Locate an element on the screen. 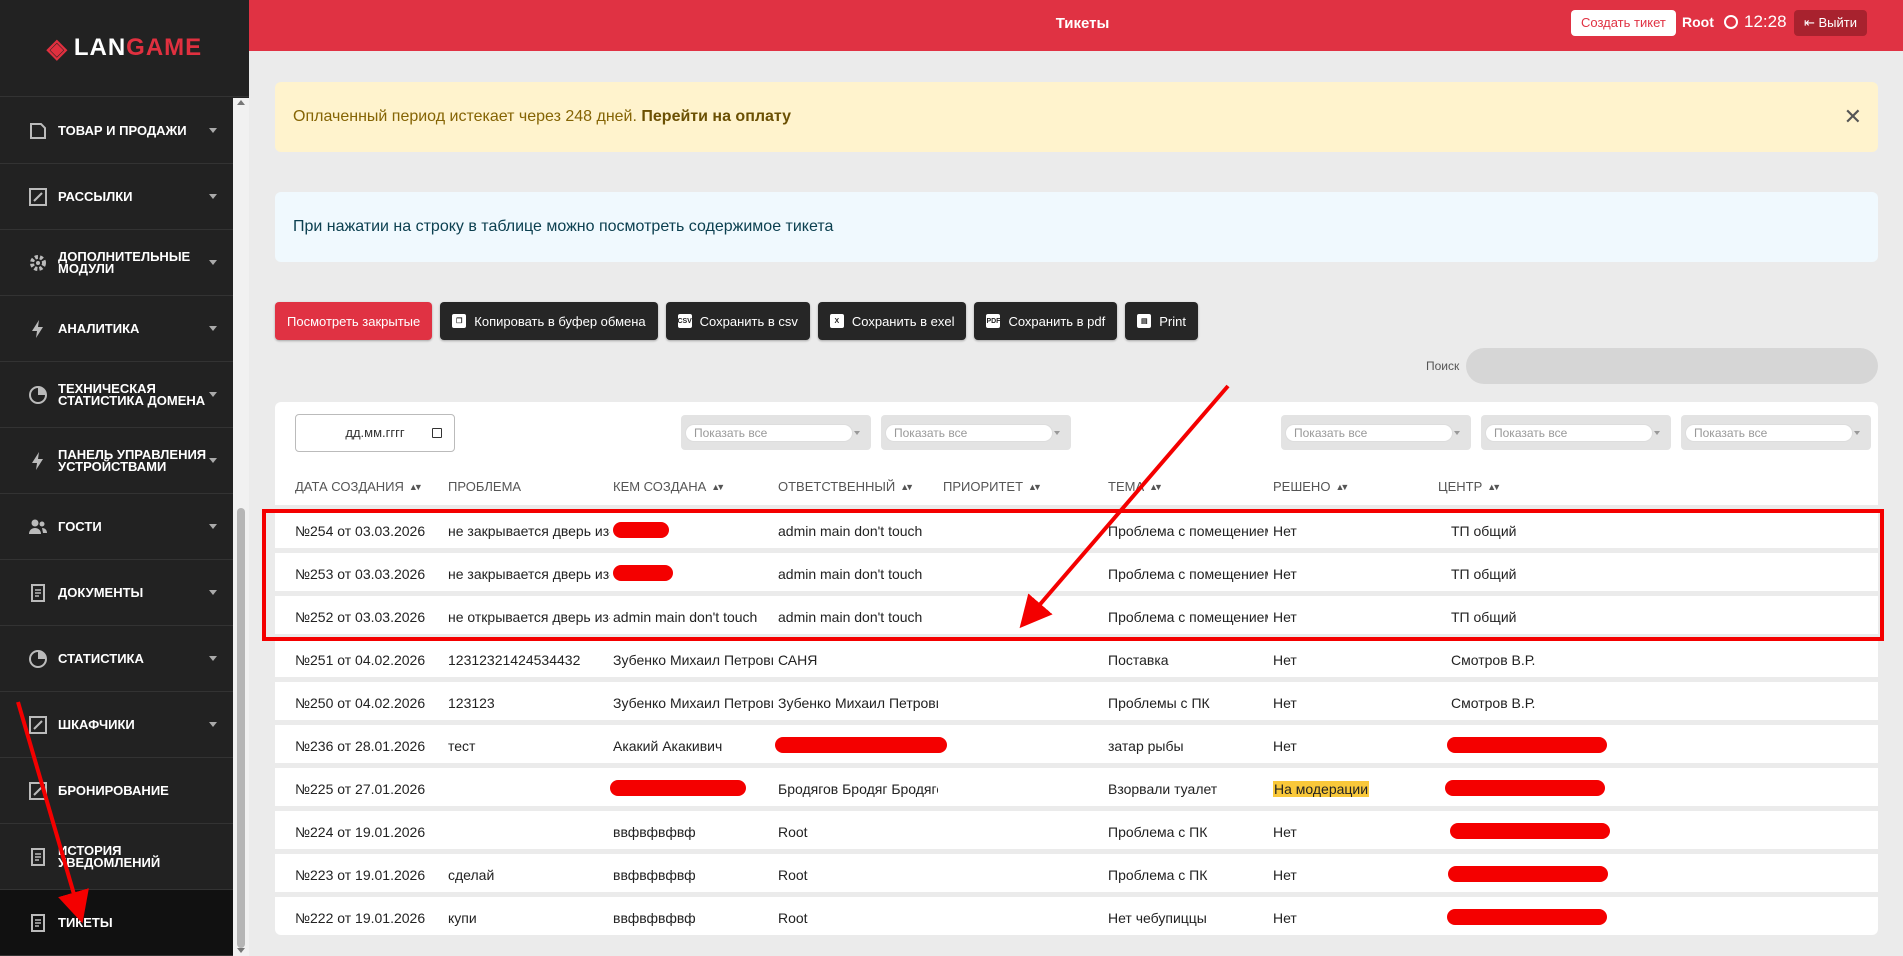 This screenshot has height=956, width=1903. cell-solved: Нет is located at coordinates (1285, 574).